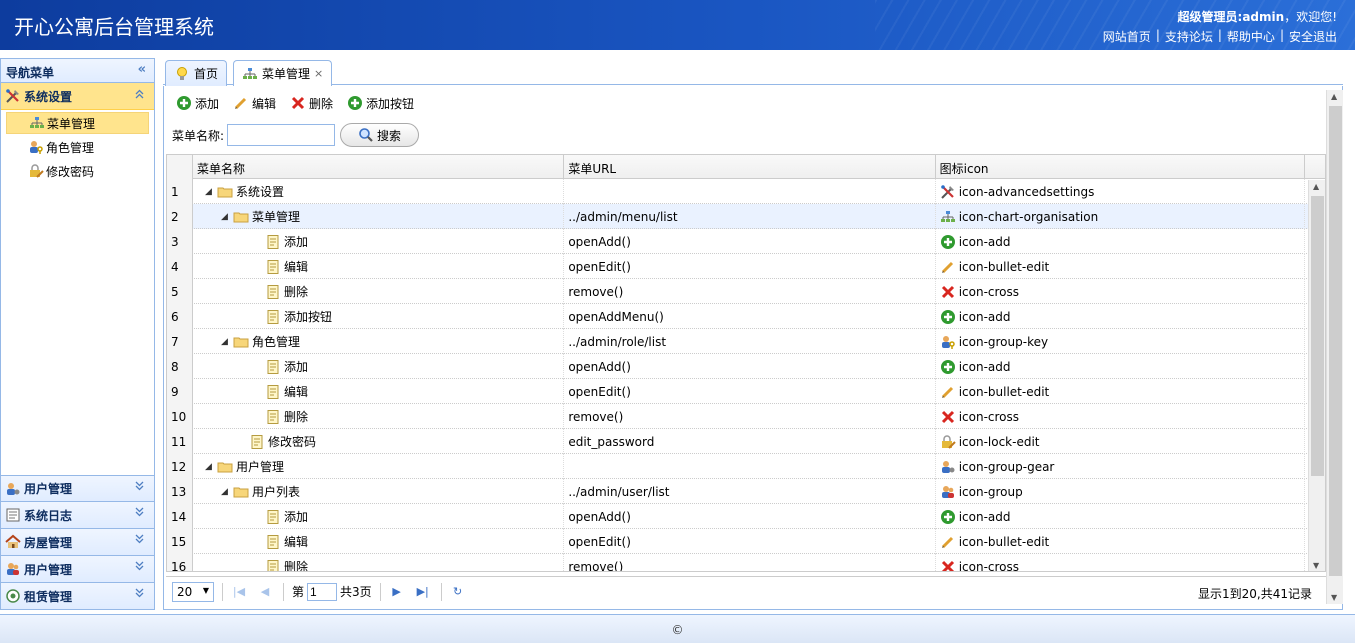  Describe the element at coordinates (423, 592) in the screenshot. I see `last-page-button: ▶|` at that location.